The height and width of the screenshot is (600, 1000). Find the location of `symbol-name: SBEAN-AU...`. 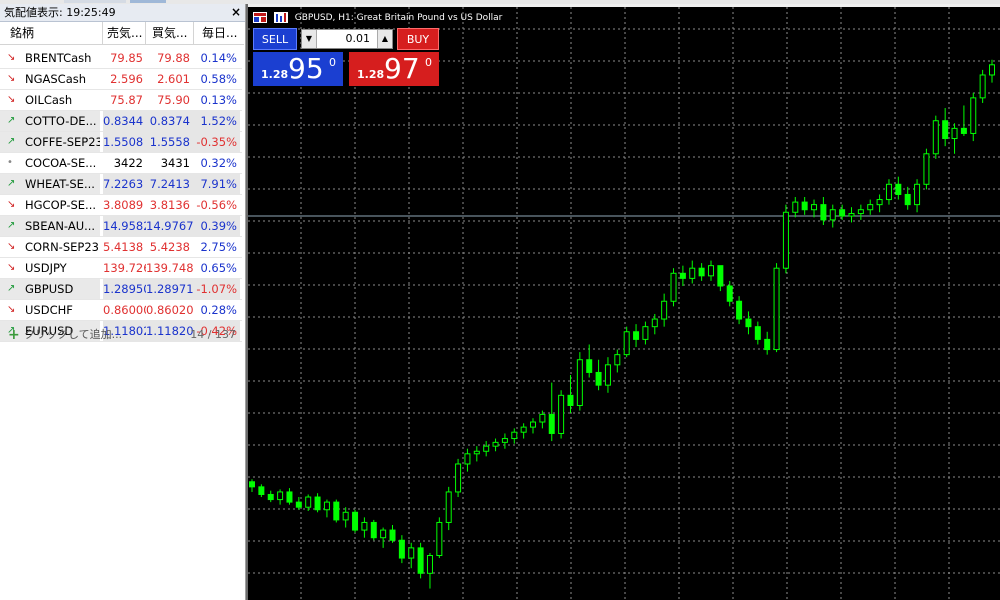

symbol-name: SBEAN-AU... is located at coordinates (60, 226).